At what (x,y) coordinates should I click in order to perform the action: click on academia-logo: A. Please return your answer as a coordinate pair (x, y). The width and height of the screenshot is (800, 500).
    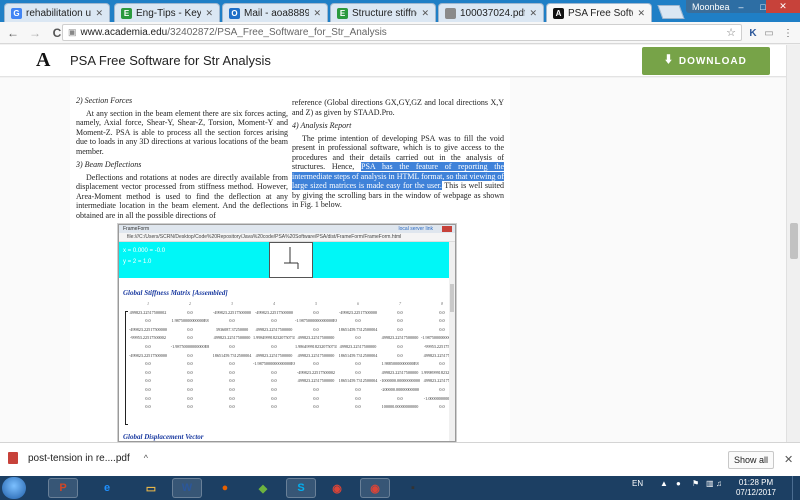
    Looking at the image, I should click on (43, 60).